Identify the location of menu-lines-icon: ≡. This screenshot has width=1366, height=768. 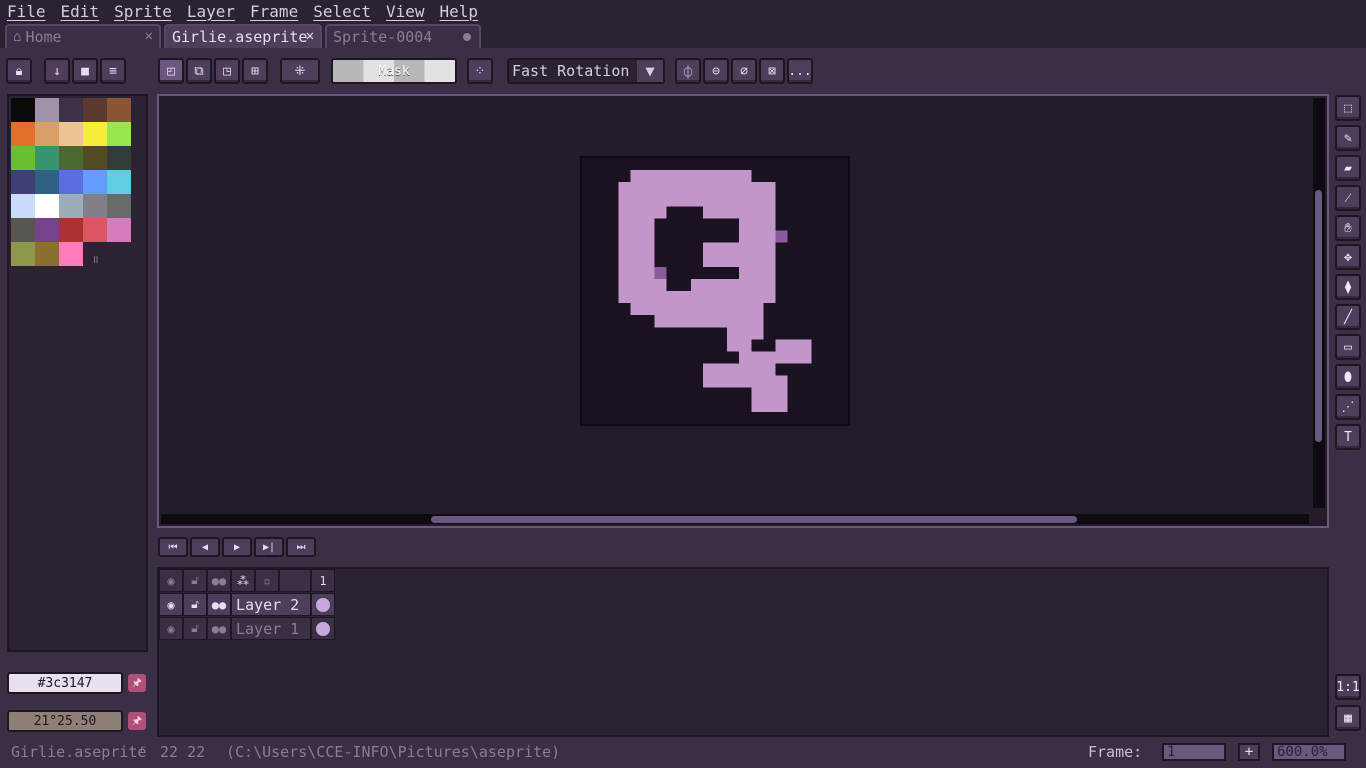
(113, 71).